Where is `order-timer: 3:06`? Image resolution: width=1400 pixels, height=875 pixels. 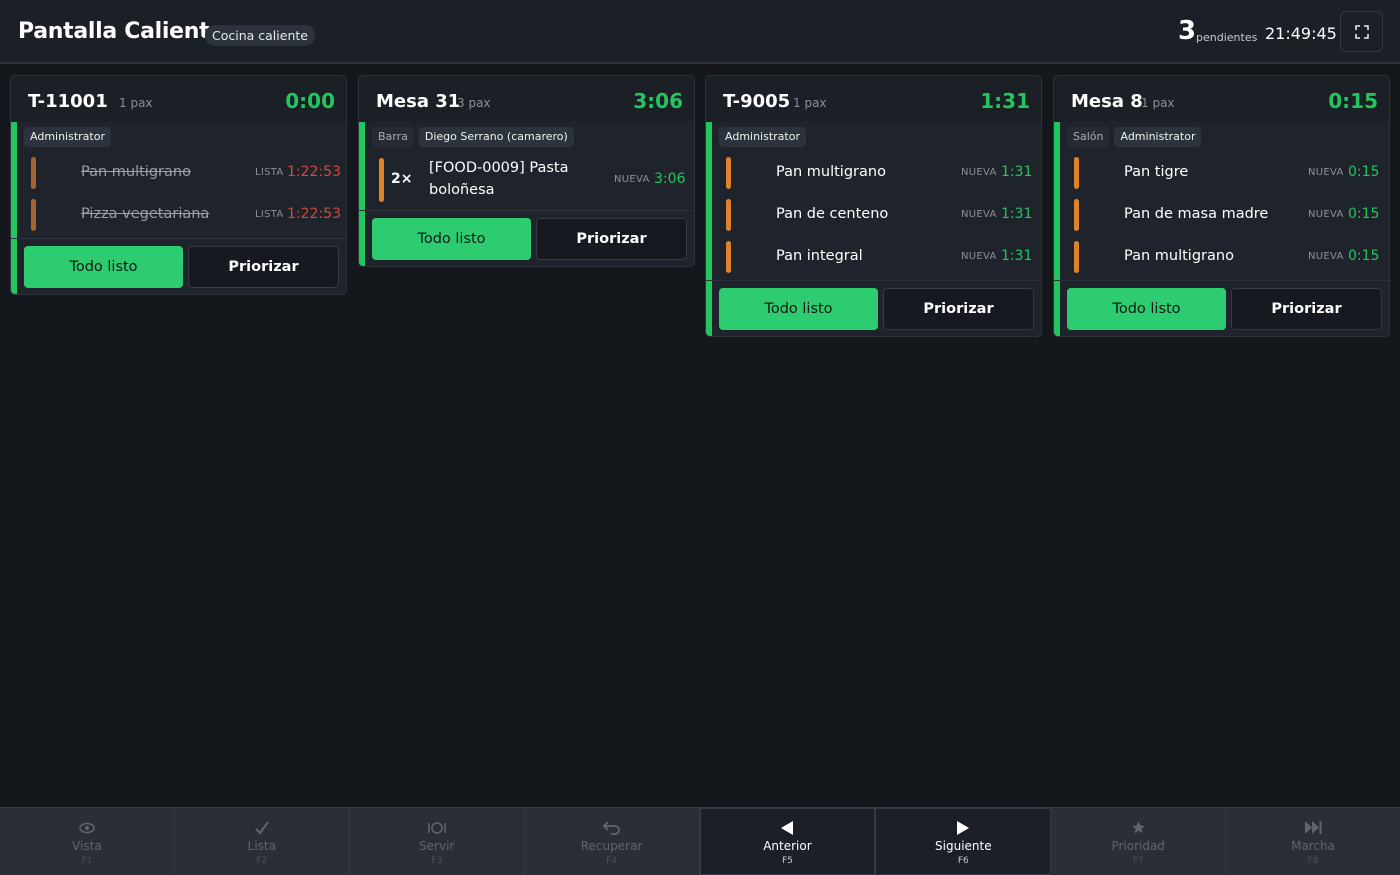
order-timer: 3:06 is located at coordinates (658, 101).